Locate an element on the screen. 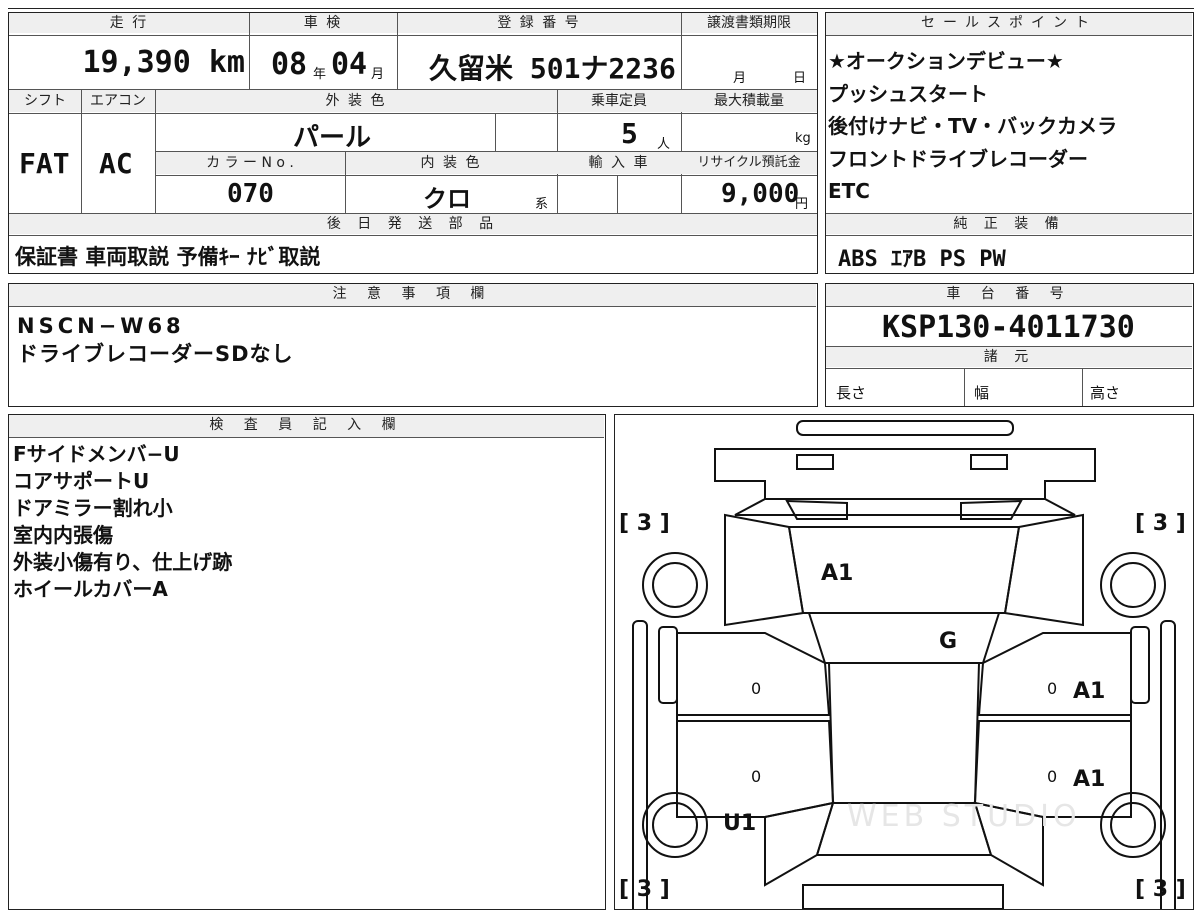  inspector-line: 室内内張傷 is located at coordinates (63, 535).